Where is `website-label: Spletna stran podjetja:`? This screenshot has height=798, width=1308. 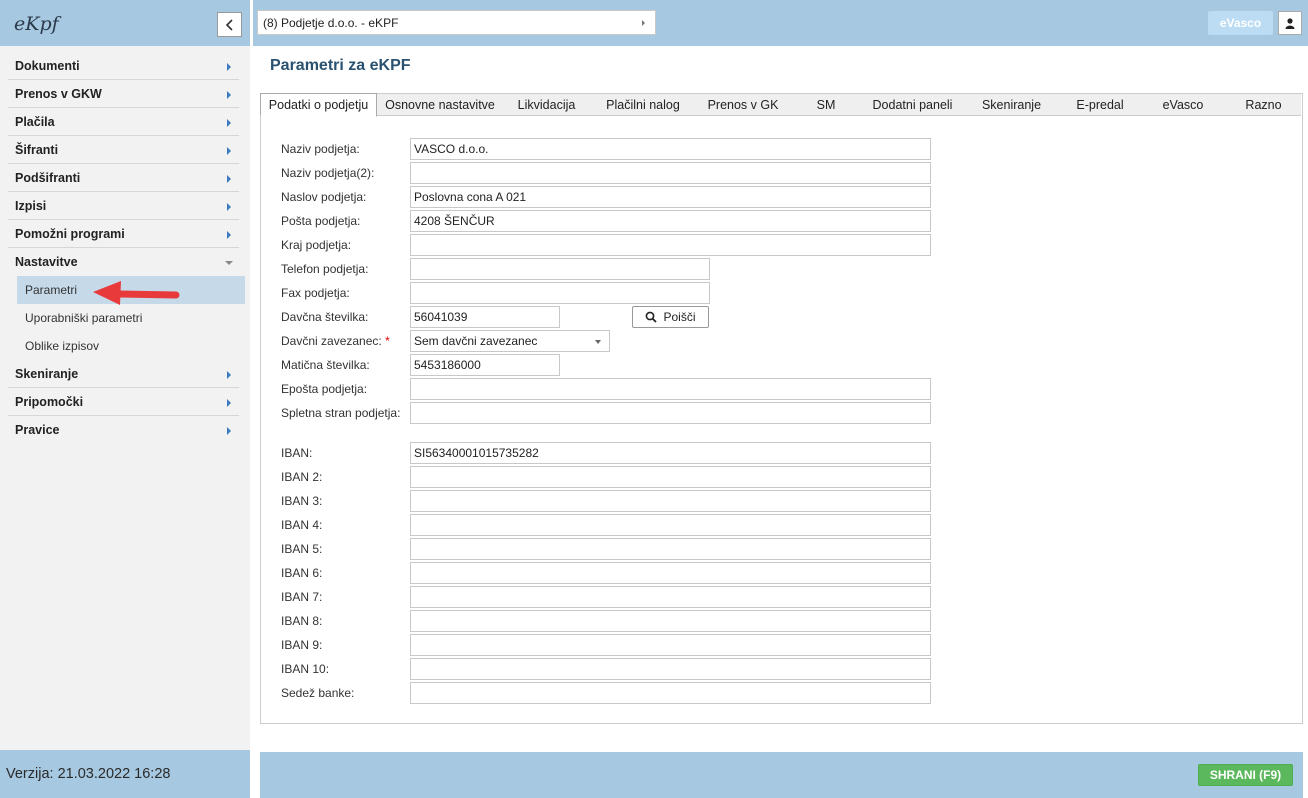 website-label: Spletna stran podjetja: is located at coordinates (341, 413).